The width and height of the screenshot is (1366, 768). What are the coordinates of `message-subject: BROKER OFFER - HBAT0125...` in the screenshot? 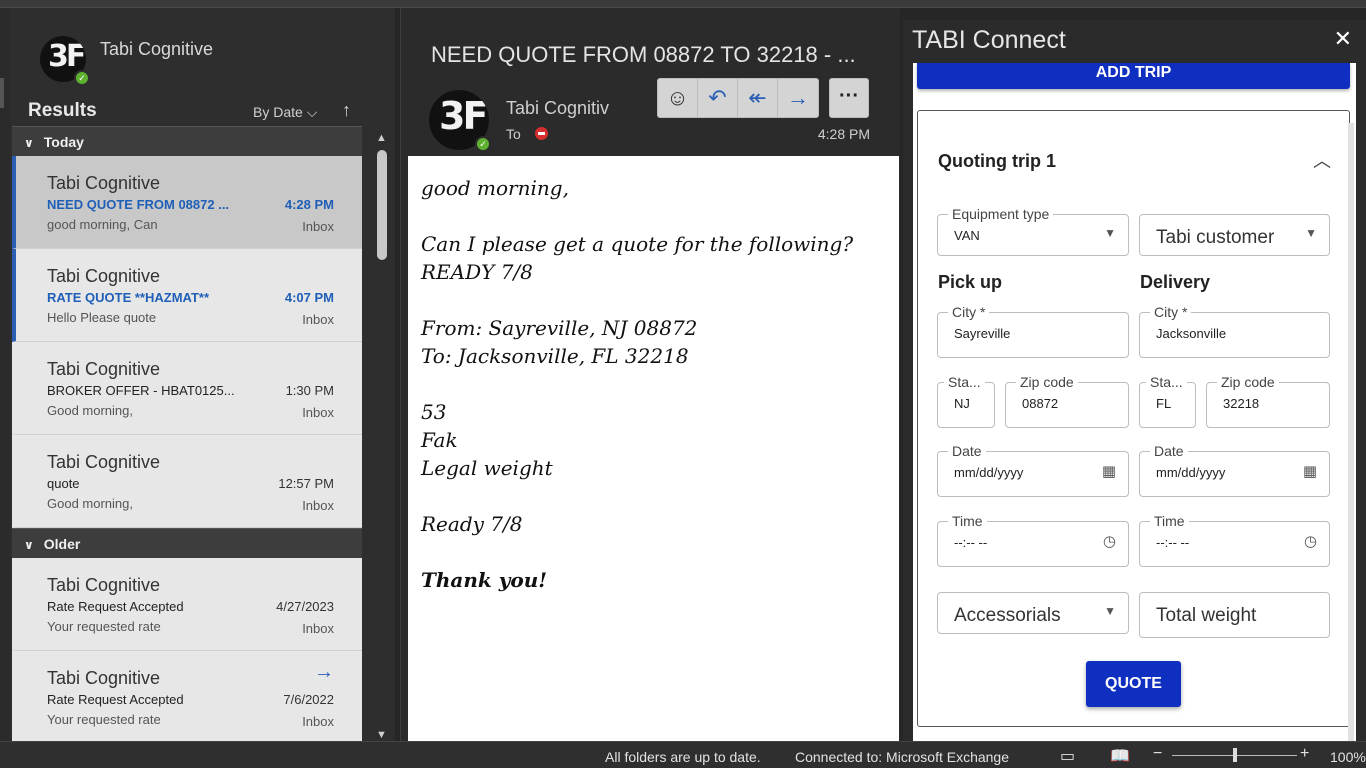 It's located at (141, 390).